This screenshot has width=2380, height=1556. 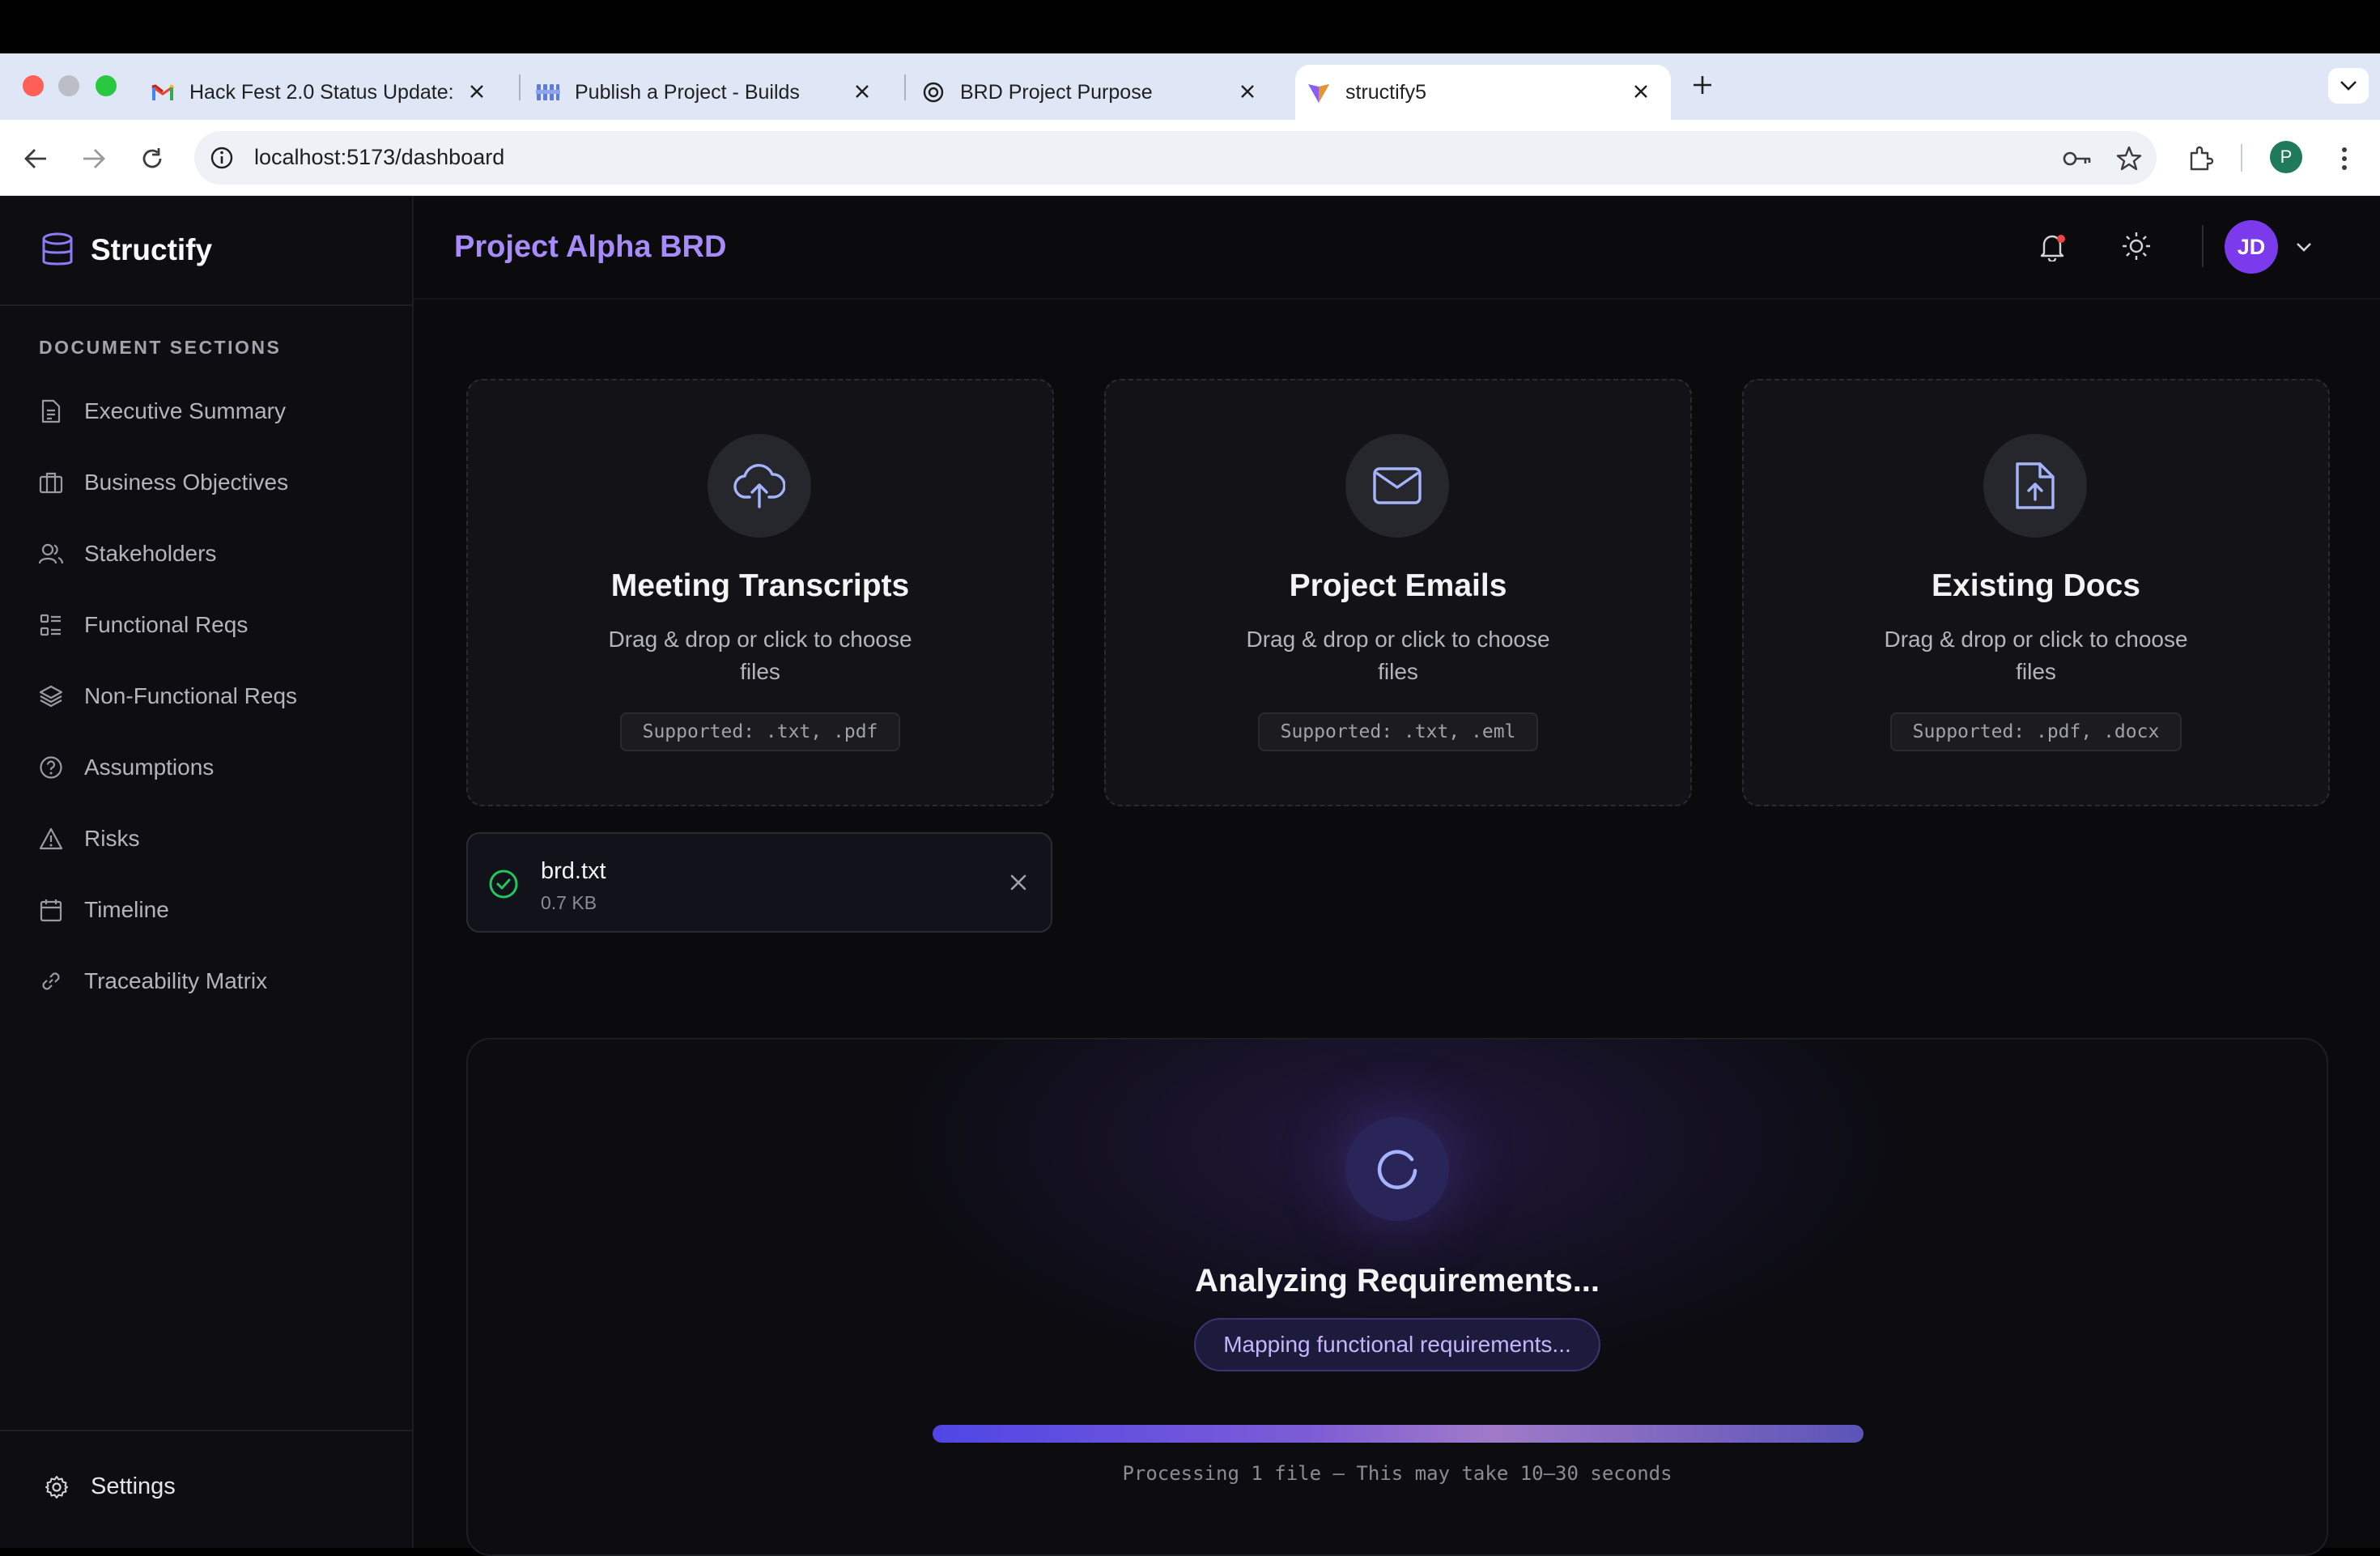 What do you see at coordinates (112, 838) in the screenshot?
I see `sidebar-item-label: Risks` at bounding box center [112, 838].